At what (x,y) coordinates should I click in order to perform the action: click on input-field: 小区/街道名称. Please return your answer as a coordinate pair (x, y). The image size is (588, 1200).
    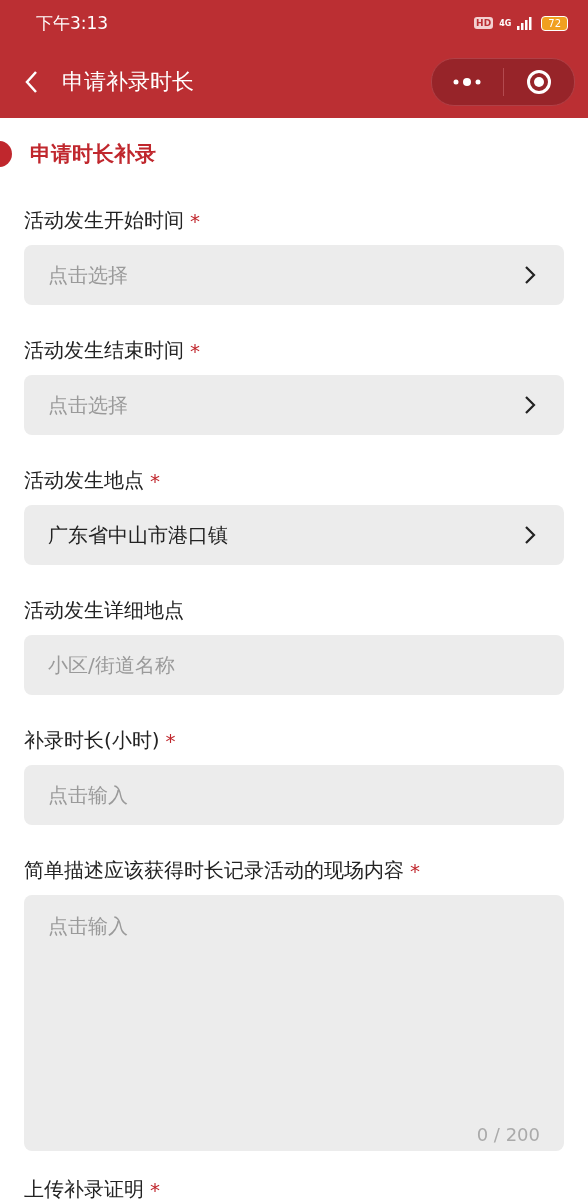
    Looking at the image, I should click on (294, 665).